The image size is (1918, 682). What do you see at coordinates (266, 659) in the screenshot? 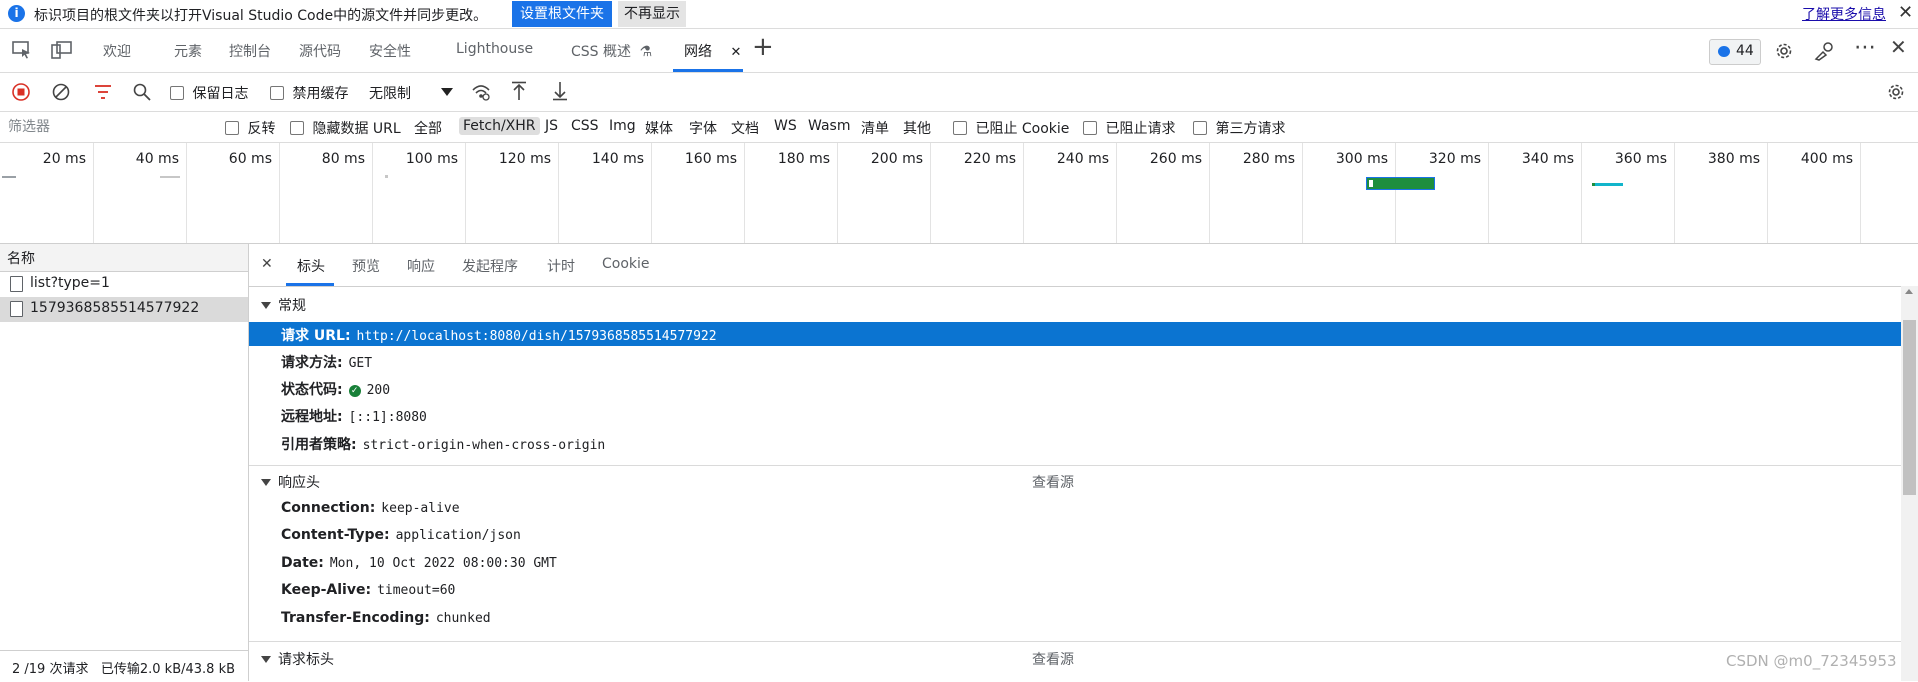
I see `collapse-triangle-icon` at bounding box center [266, 659].